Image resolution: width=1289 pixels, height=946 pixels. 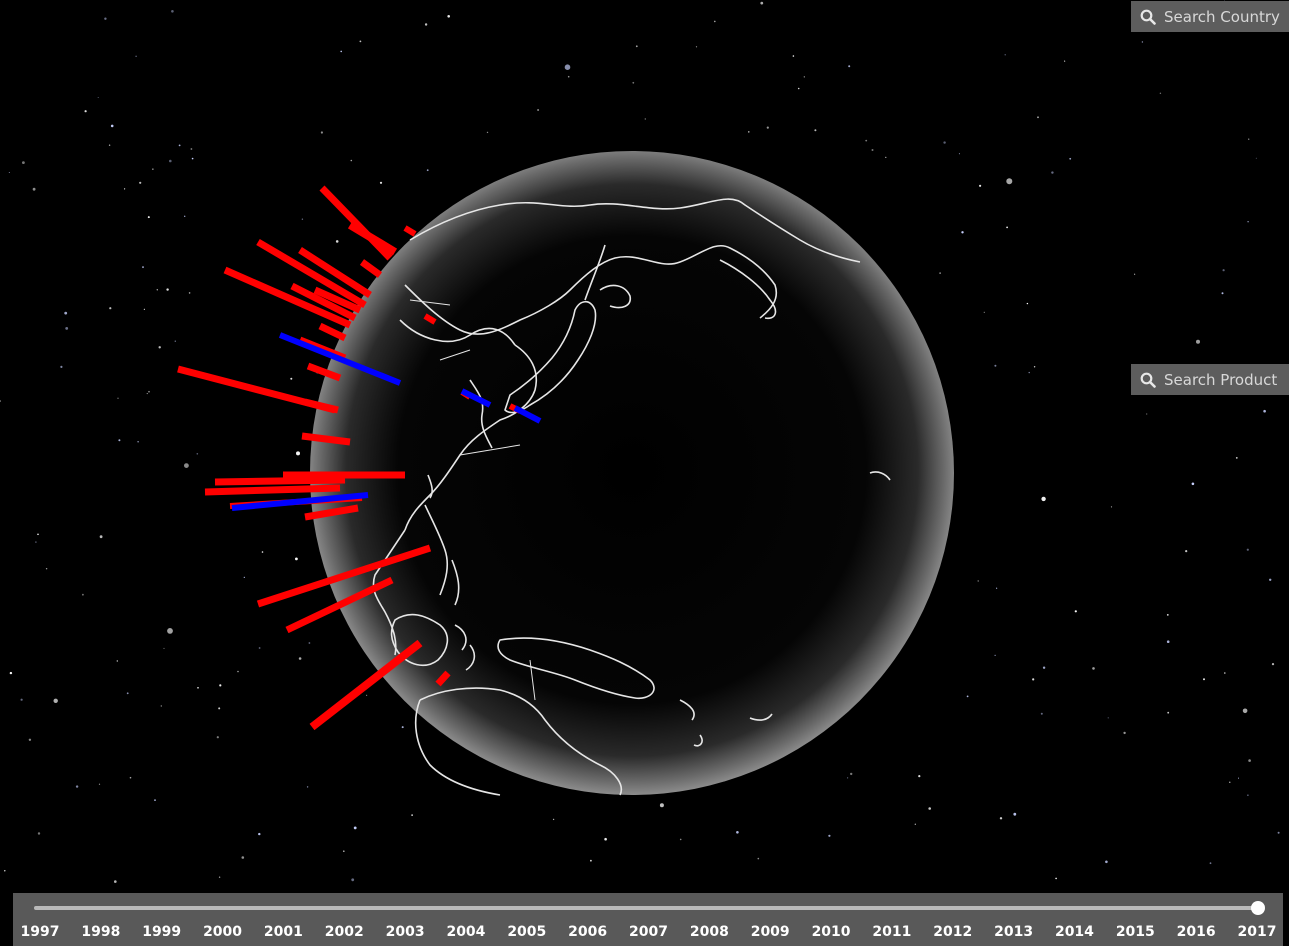 What do you see at coordinates (40, 932) in the screenshot?
I see `year-label-1997: 1997` at bounding box center [40, 932].